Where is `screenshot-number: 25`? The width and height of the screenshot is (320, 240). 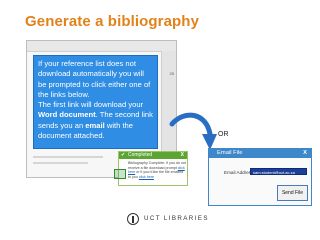
screenshot-number: 25 is located at coordinates (171, 73).